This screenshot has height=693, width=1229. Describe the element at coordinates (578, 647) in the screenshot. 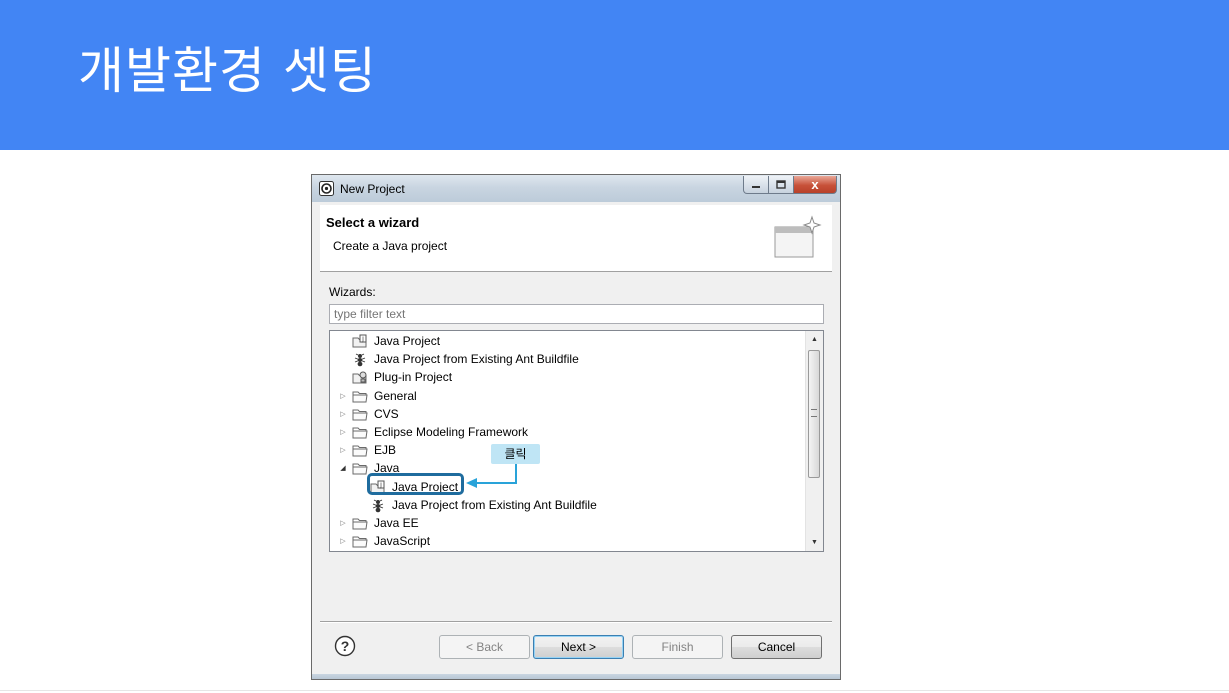

I see `next-button: Next >` at that location.